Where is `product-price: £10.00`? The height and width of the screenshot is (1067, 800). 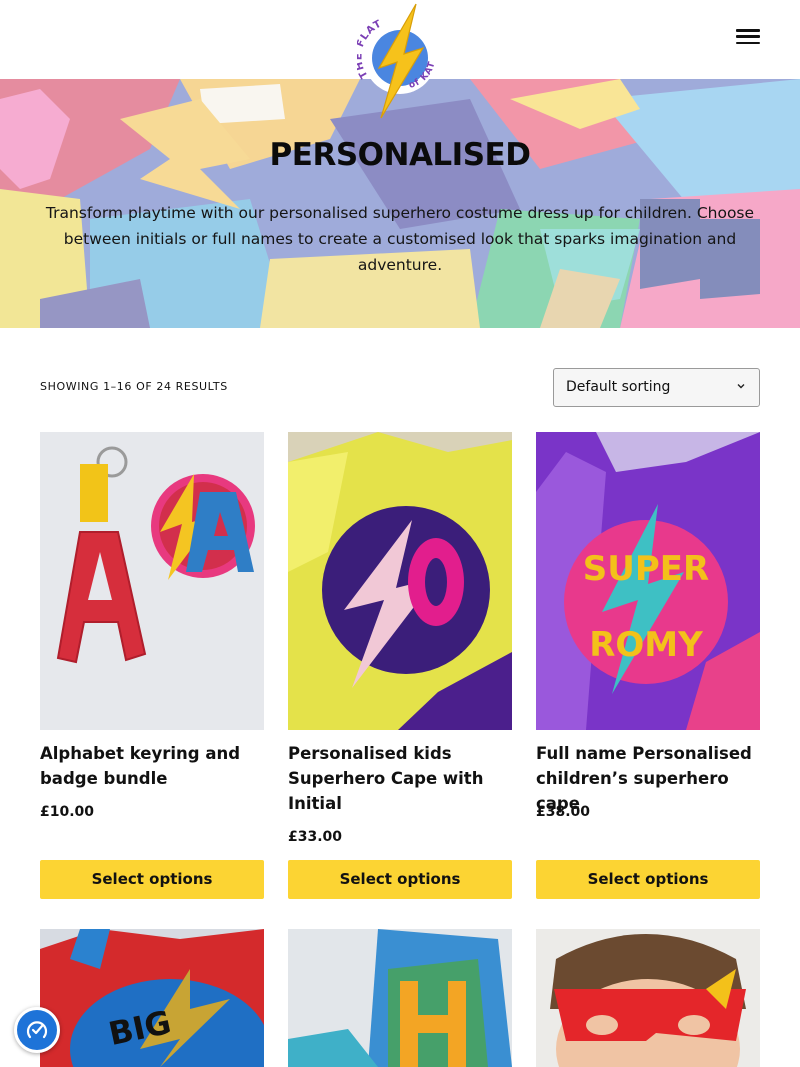
product-price: £10.00 is located at coordinates (67, 812).